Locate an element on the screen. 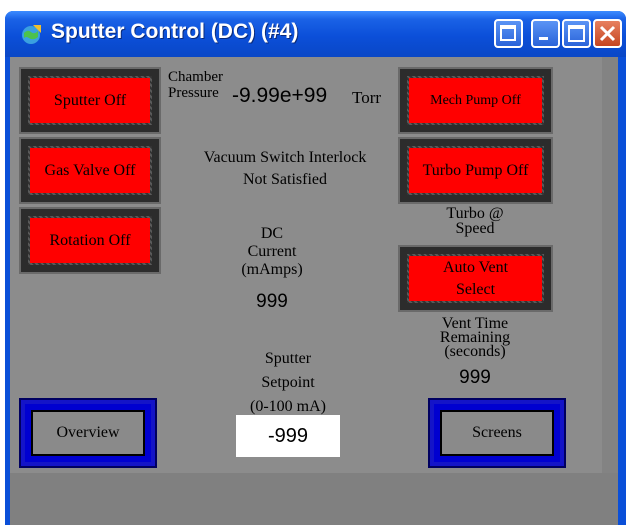  rotation-button-label: Rotation Off is located at coordinates (90, 240).